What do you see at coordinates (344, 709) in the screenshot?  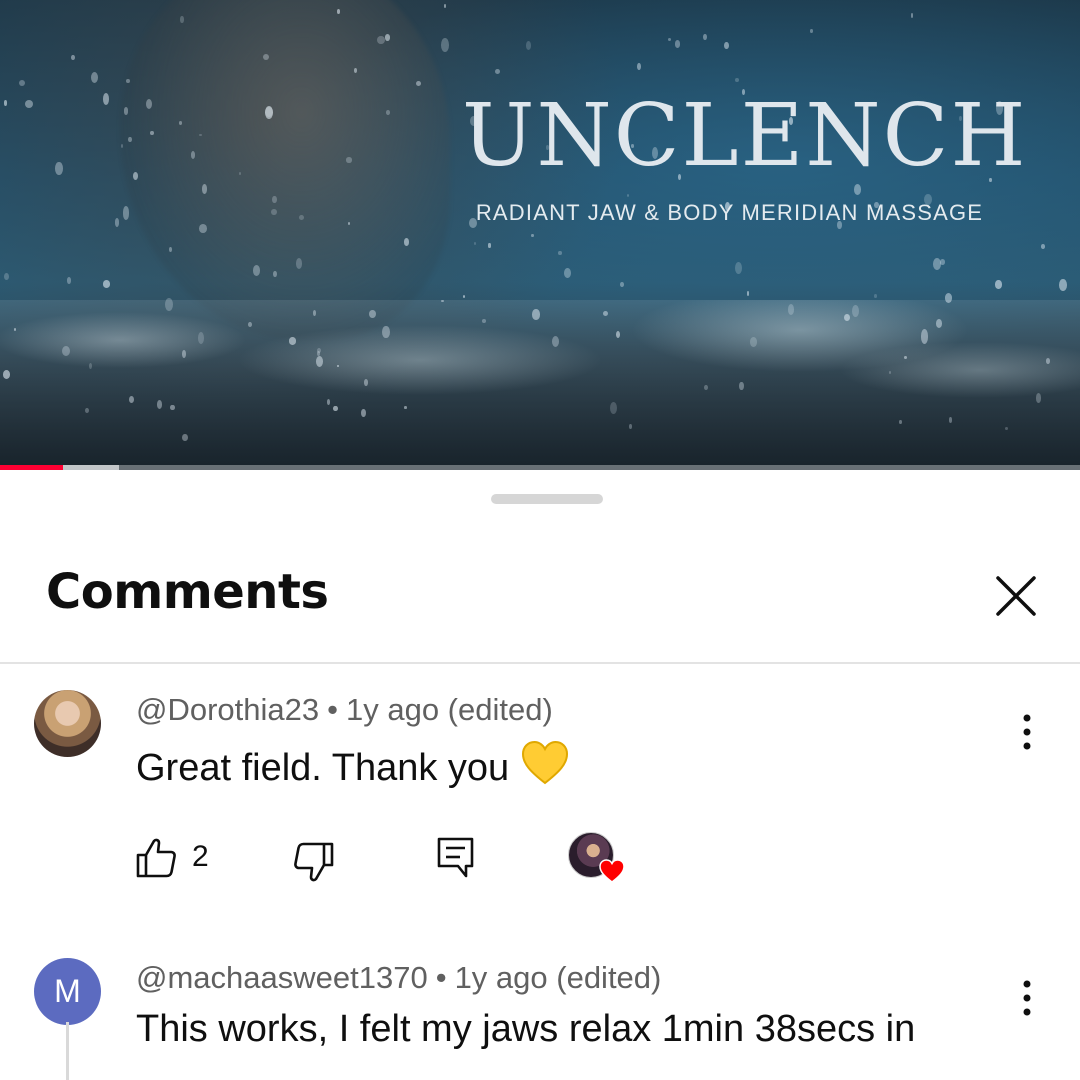 I see `comment-meta: @Dorothia23 • 1y ago (edited)` at bounding box center [344, 709].